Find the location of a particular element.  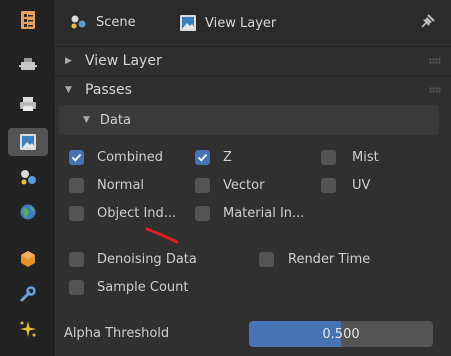

collapsed-arrow-icon: ▶ is located at coordinates (68, 60).